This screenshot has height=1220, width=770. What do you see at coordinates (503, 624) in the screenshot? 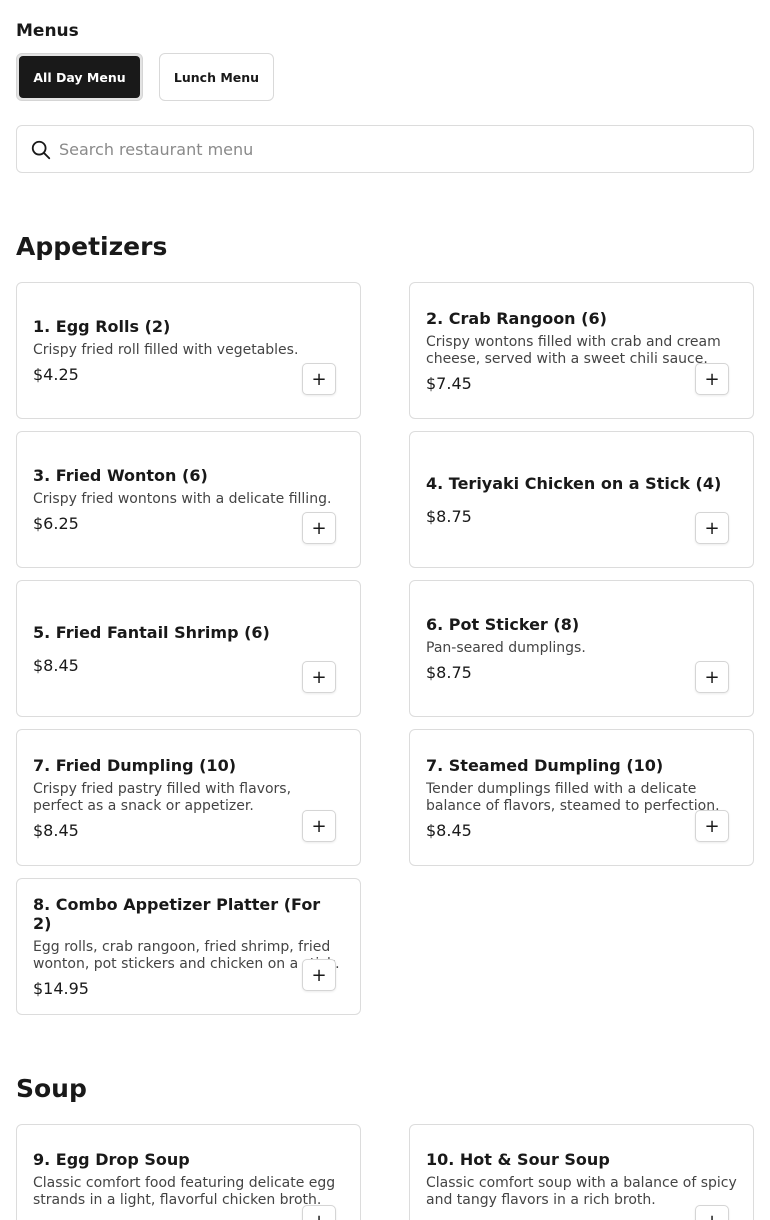
I see `item-name: 6. Pot Sticker (8)` at bounding box center [503, 624].